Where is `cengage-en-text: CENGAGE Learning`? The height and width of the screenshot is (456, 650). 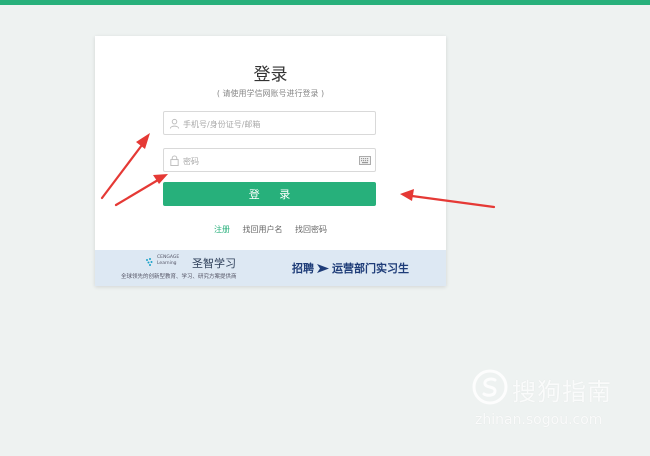
cengage-en-text: CENGAGE Learning is located at coordinates (168, 260).